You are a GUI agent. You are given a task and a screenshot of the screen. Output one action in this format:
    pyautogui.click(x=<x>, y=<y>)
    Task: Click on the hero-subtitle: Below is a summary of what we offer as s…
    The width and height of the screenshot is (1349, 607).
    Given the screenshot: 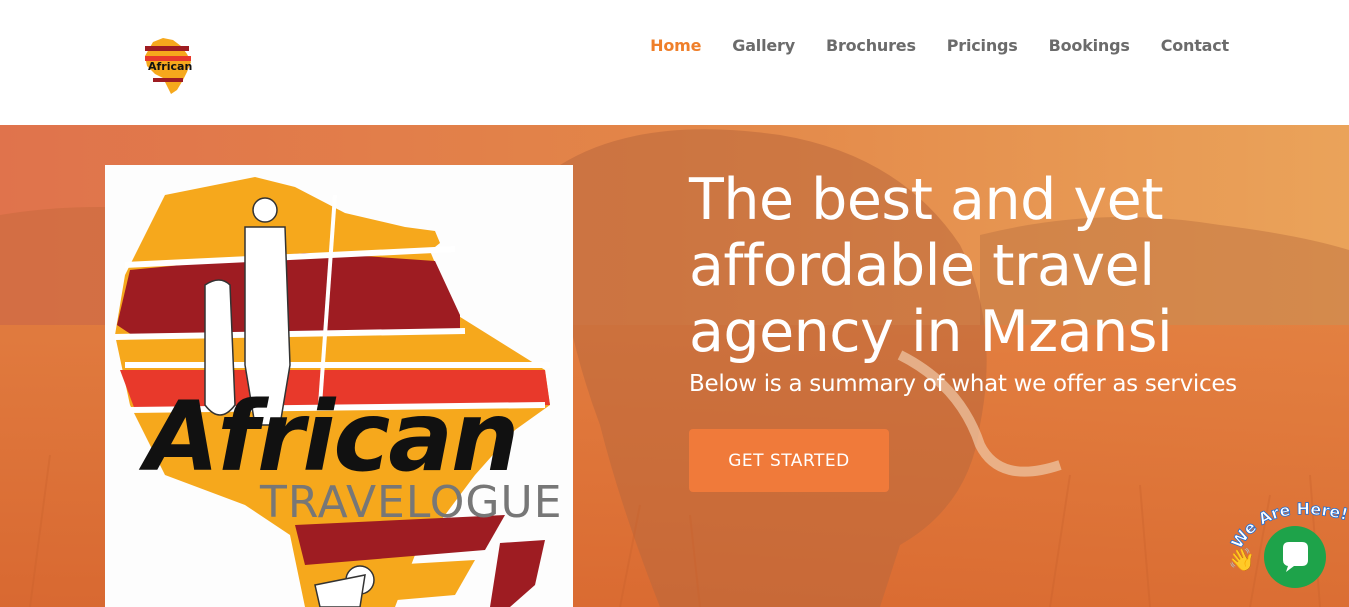 What is the action you would take?
    pyautogui.click(x=963, y=384)
    